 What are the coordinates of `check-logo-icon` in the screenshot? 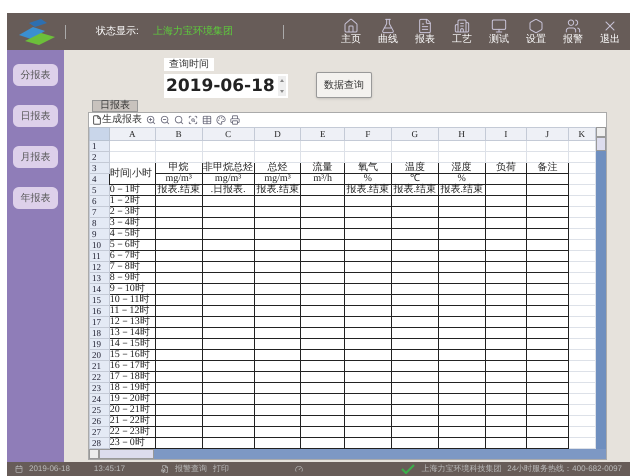 It's located at (408, 469).